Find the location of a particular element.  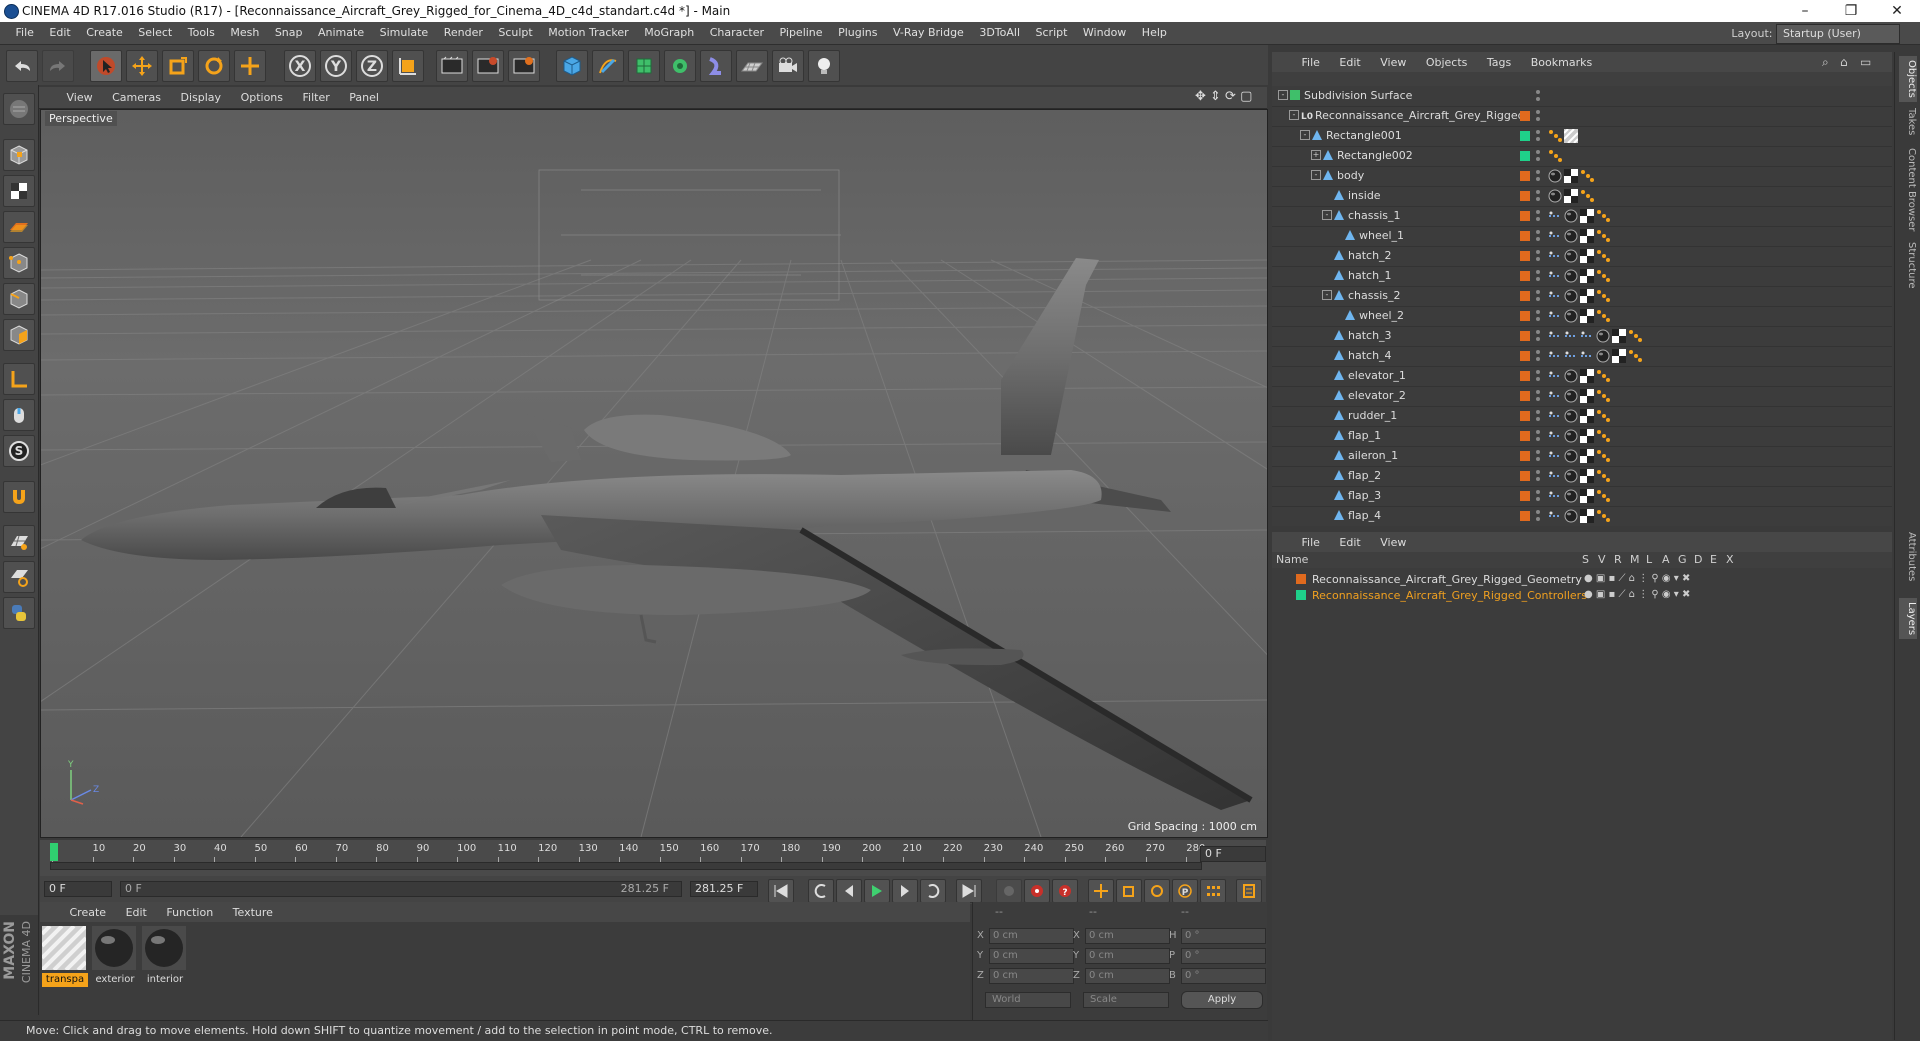

current-frame-field: 0 F is located at coordinates (1233, 854).